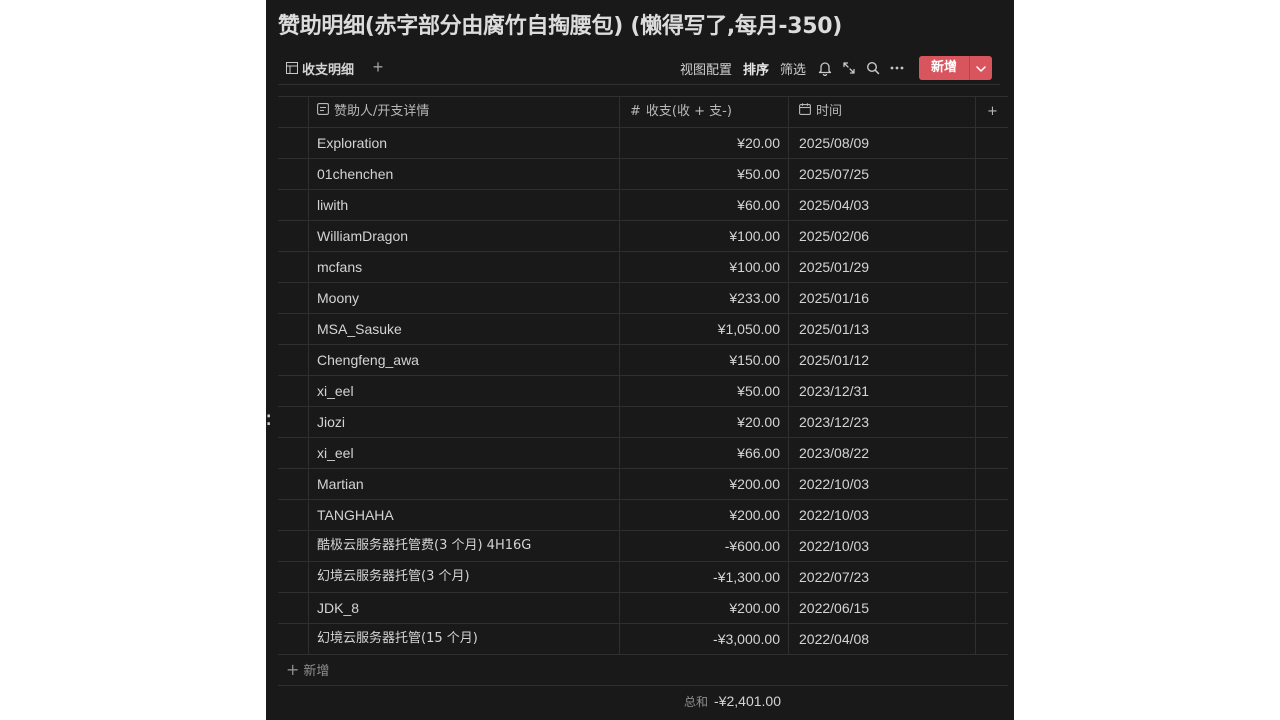 Image resolution: width=1280 pixels, height=720 pixels. I want to click on cell-name: JDK_8, so click(464, 608).